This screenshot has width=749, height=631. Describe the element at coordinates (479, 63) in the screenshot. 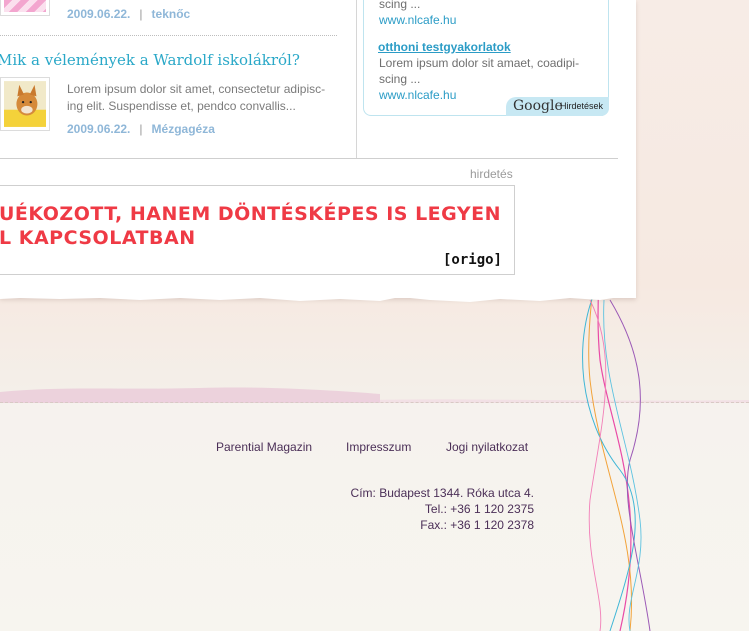

I see `ad-body: Lorem ipsum dolor sit amaet, coadipi-` at that location.